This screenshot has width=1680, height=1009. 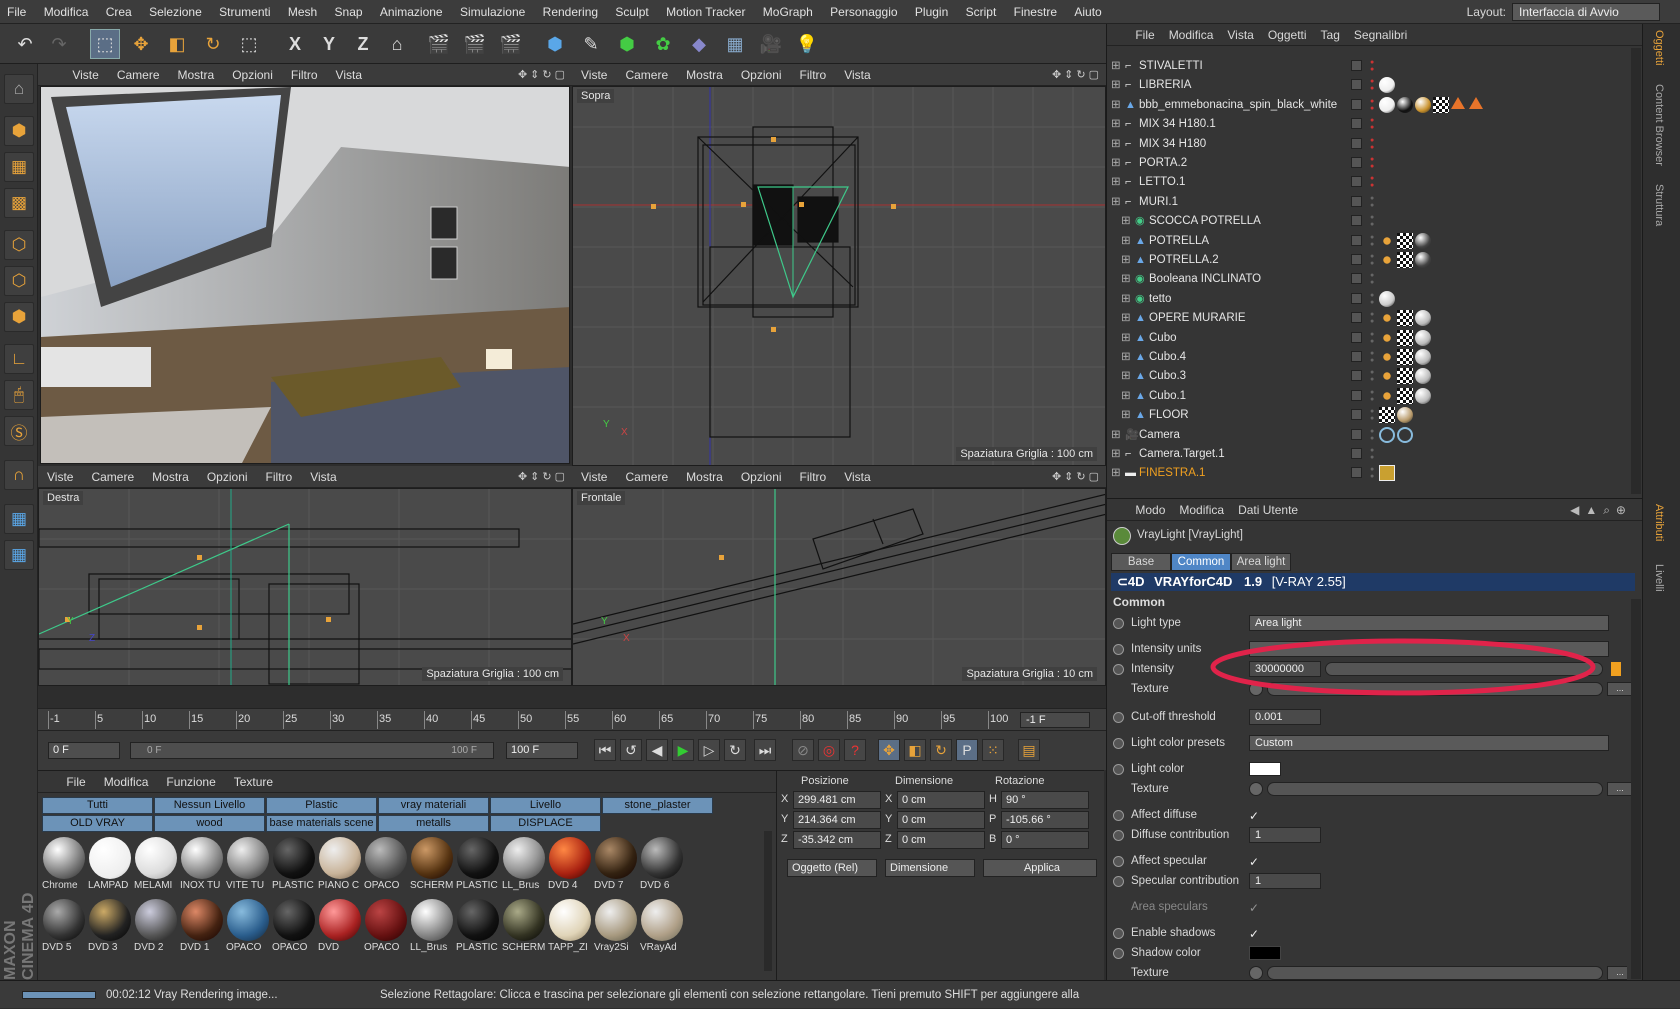 I want to click on menu-file: File, so click(x=16, y=12).